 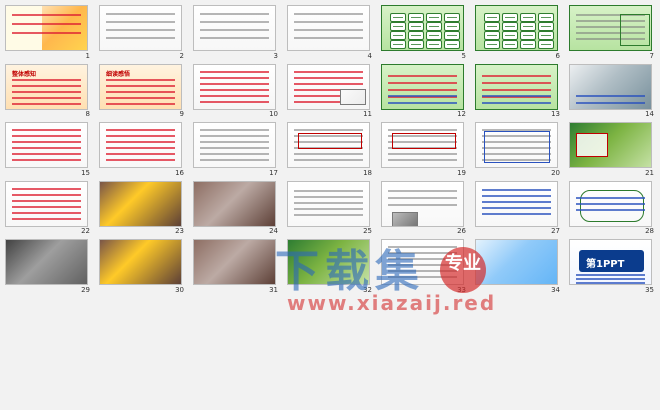 I want to click on slide-thumbnail-cell: 21, so click(x=613, y=148).